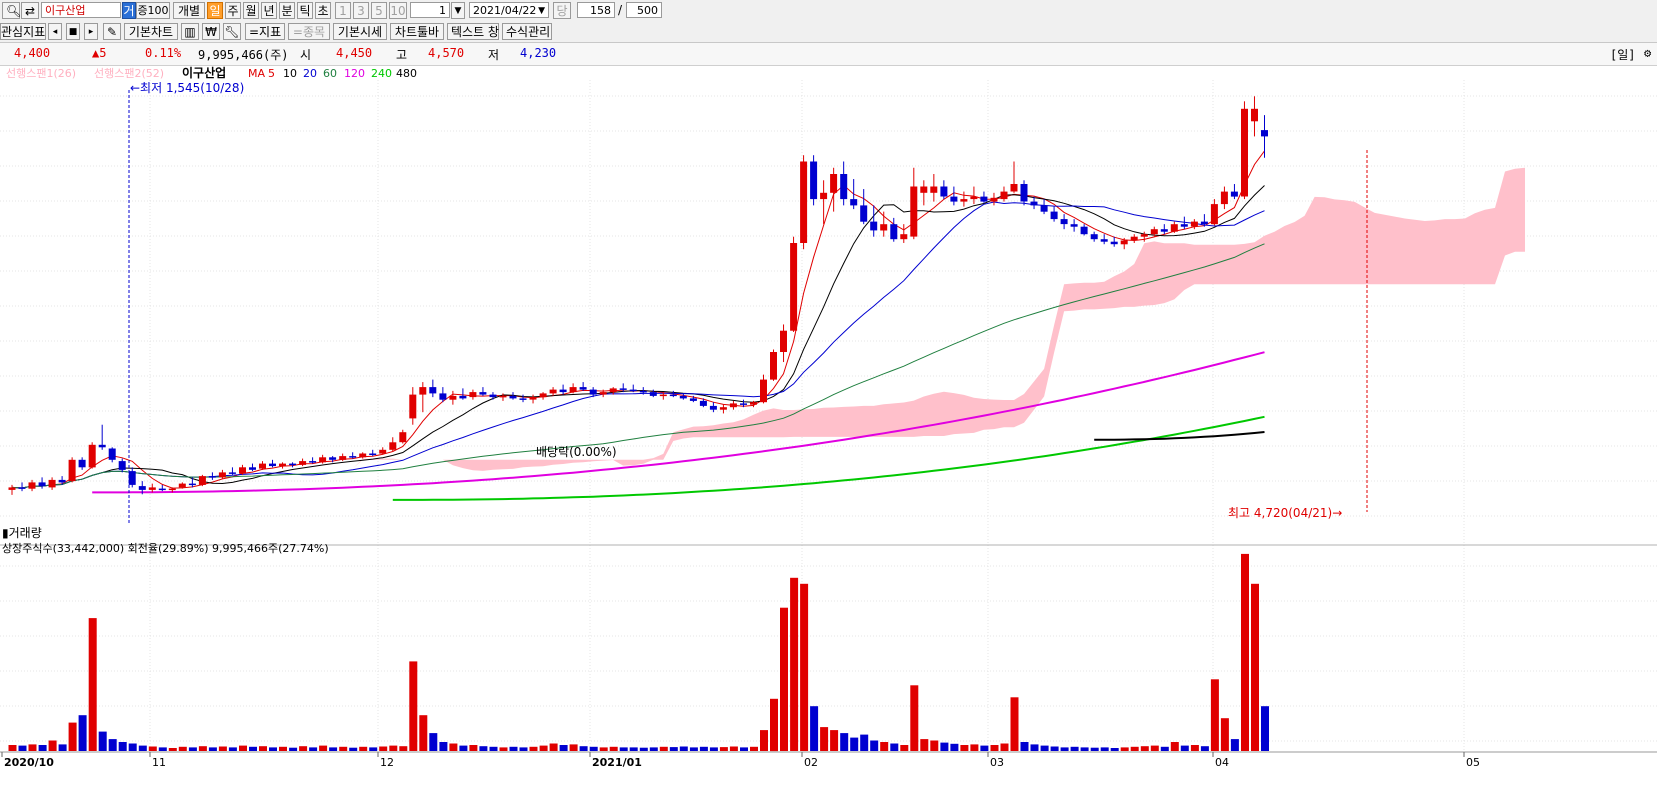 This screenshot has width=1657, height=812. I want to click on period-tick: 틱, so click(305, 10).